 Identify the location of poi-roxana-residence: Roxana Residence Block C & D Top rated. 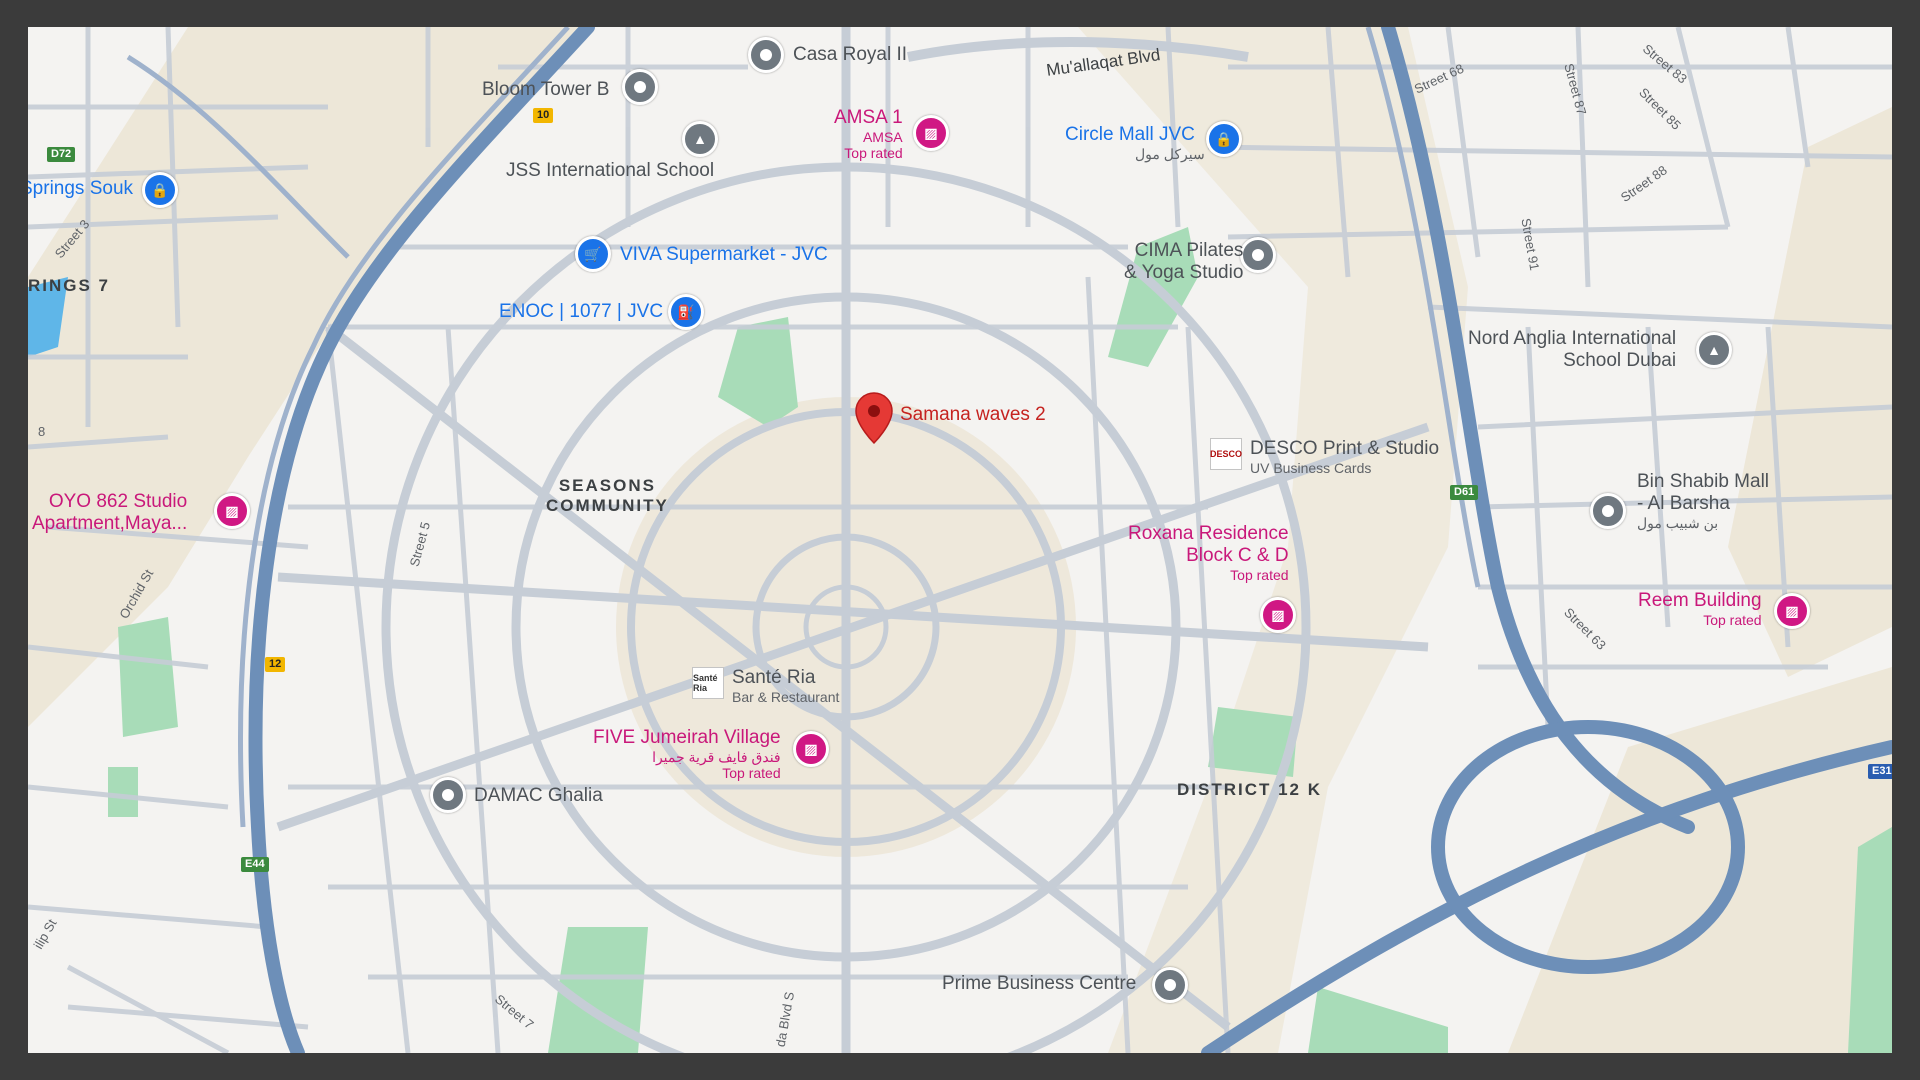
(1208, 553).